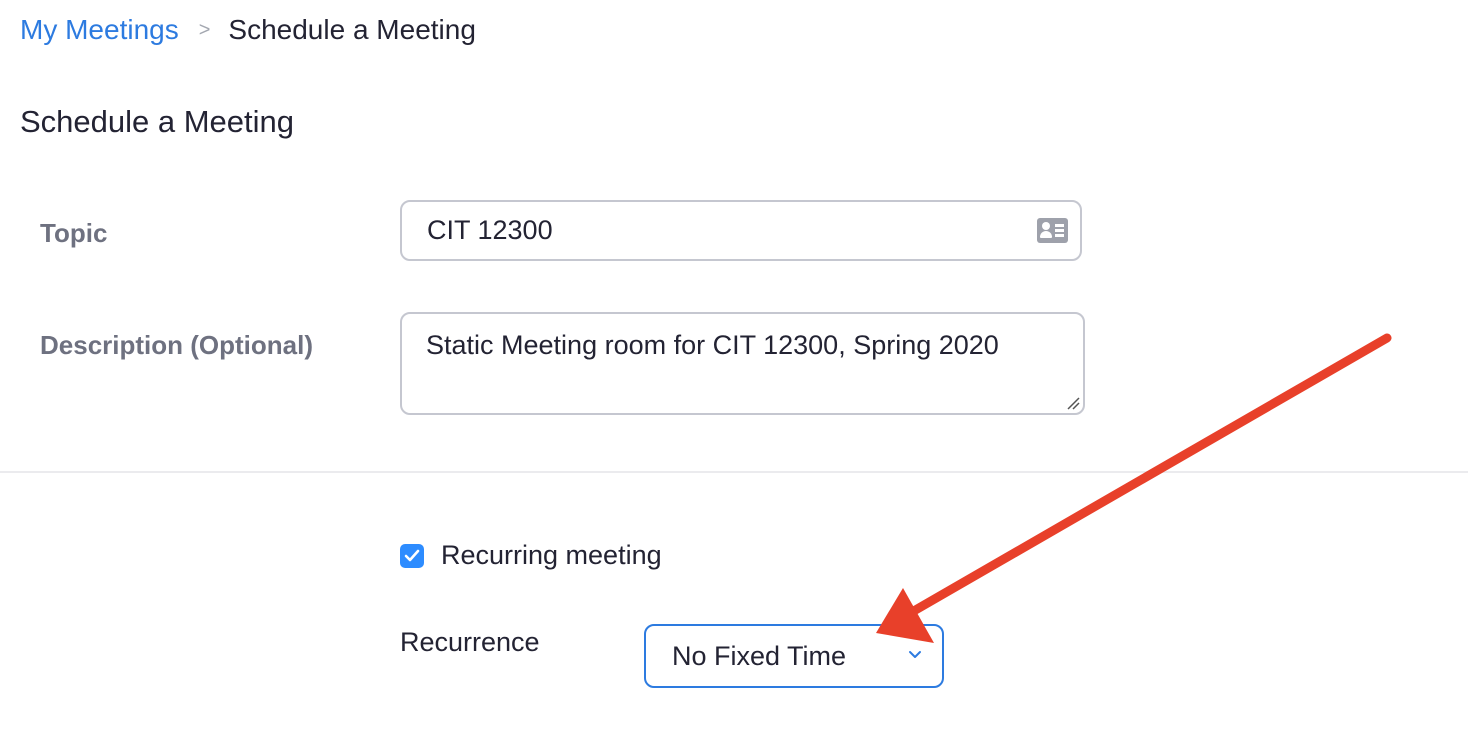  What do you see at coordinates (99, 30) in the screenshot?
I see `breadcrumb-my-meetings-link: My Meetings` at bounding box center [99, 30].